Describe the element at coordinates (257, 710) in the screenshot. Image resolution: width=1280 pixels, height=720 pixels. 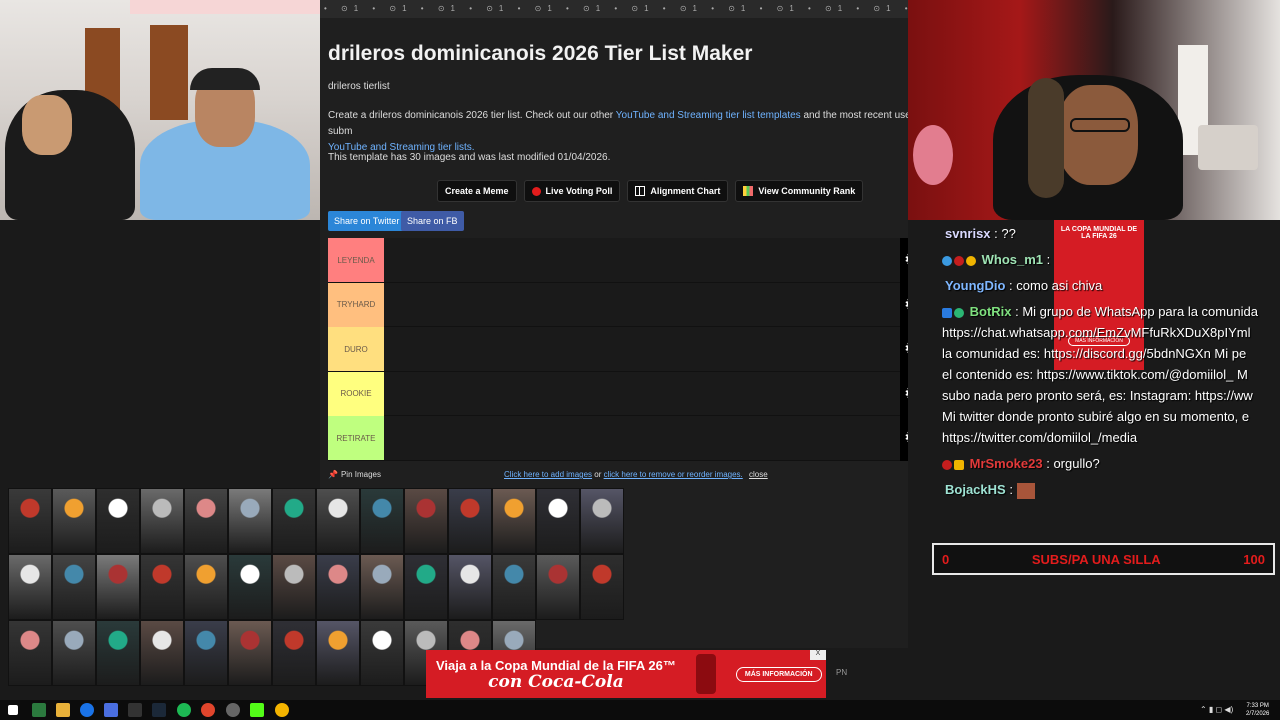
I see `kick-icon` at that location.